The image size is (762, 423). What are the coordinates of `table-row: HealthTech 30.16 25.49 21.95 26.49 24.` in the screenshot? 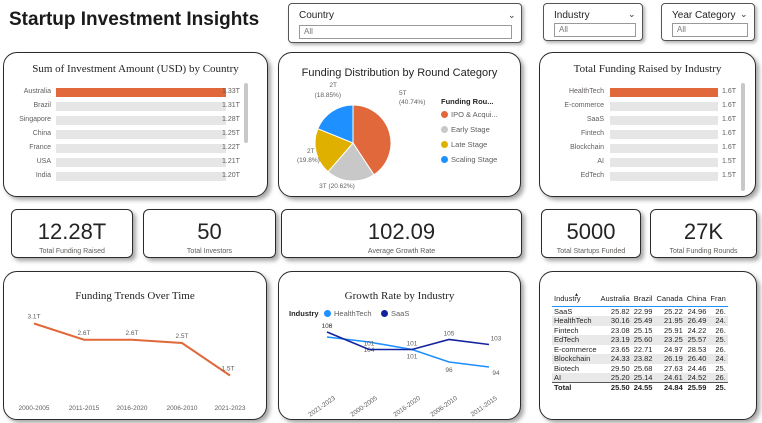 It's located at (640, 321).